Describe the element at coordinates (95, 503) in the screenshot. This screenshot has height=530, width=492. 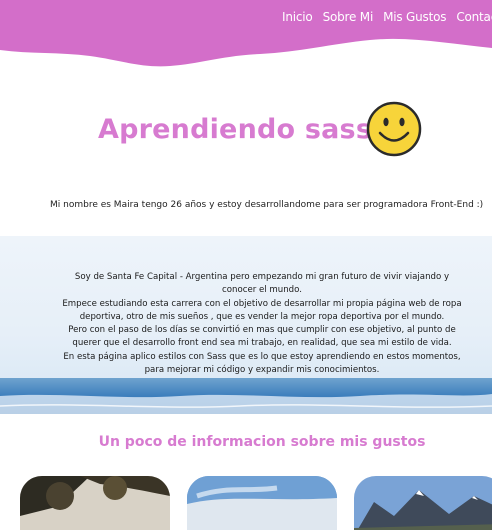
I see `interest-card-nature` at that location.